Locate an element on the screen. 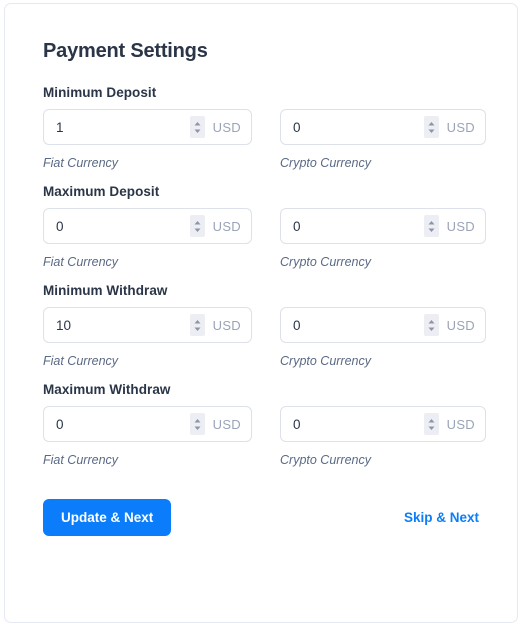 Image resolution: width=520 pixels, height=623 pixels. field-row-minimum-deposit: Minimum Deposit USD Fiat Currency is located at coordinates (264, 127).